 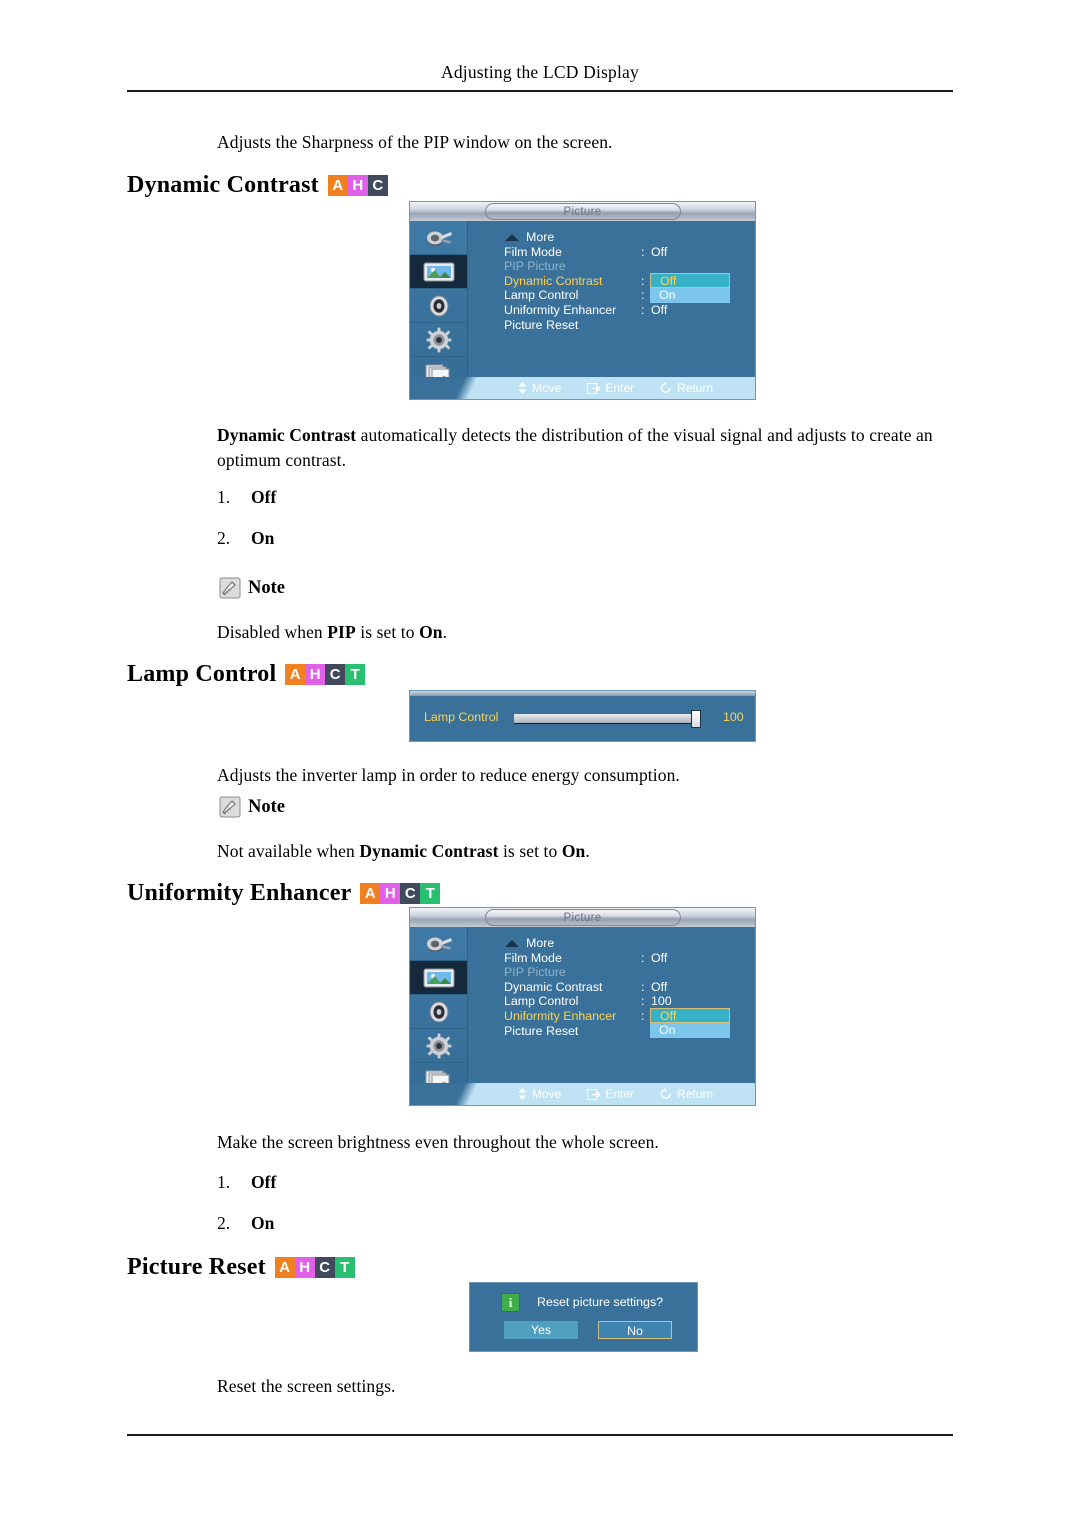 I want to click on osd-row-value: Off, so click(x=659, y=251).